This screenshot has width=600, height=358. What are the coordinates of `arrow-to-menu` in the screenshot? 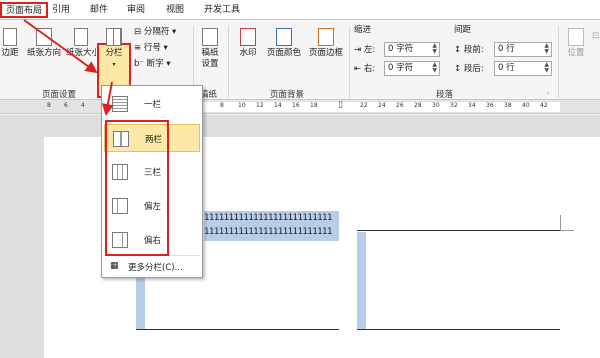 It's located at (107, 98).